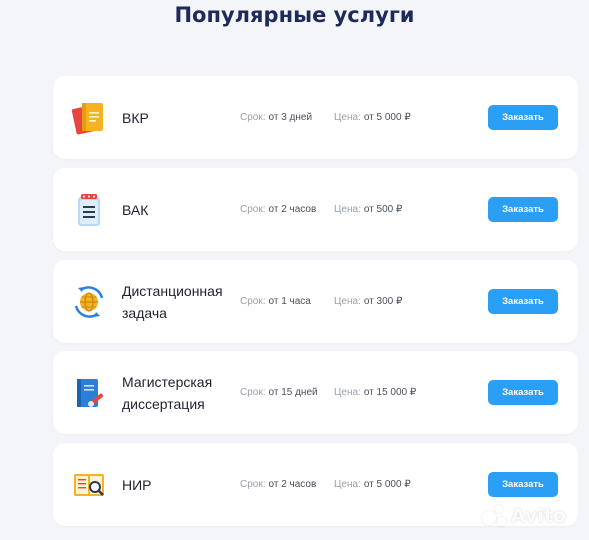 The width and height of the screenshot is (589, 540). I want to click on notebook-icon, so click(89, 118).